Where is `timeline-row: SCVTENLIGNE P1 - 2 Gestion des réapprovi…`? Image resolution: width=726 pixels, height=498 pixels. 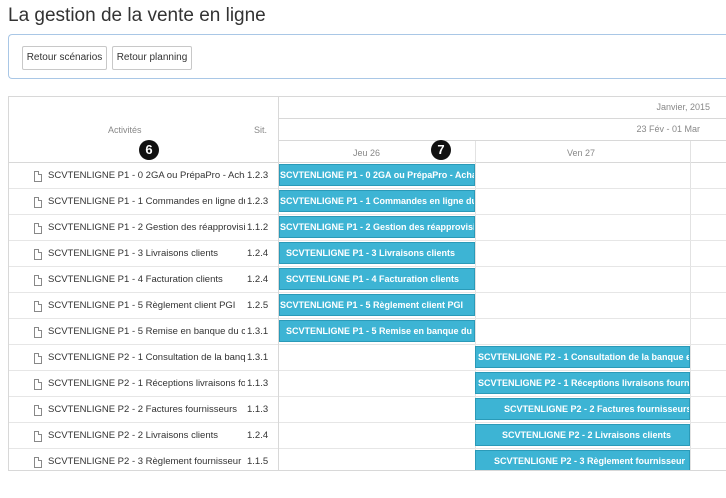 timeline-row: SCVTENLIGNE P1 - 2 Gestion des réapprovi… is located at coordinates (502, 228).